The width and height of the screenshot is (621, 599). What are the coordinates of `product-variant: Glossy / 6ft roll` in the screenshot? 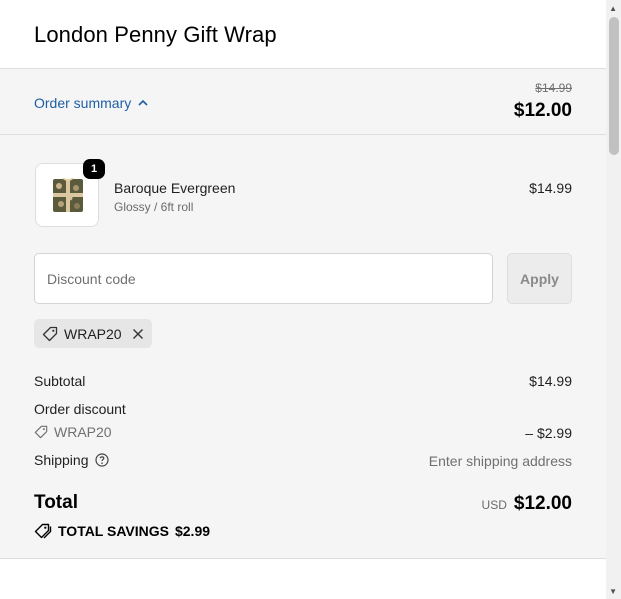 It's located at (154, 207).